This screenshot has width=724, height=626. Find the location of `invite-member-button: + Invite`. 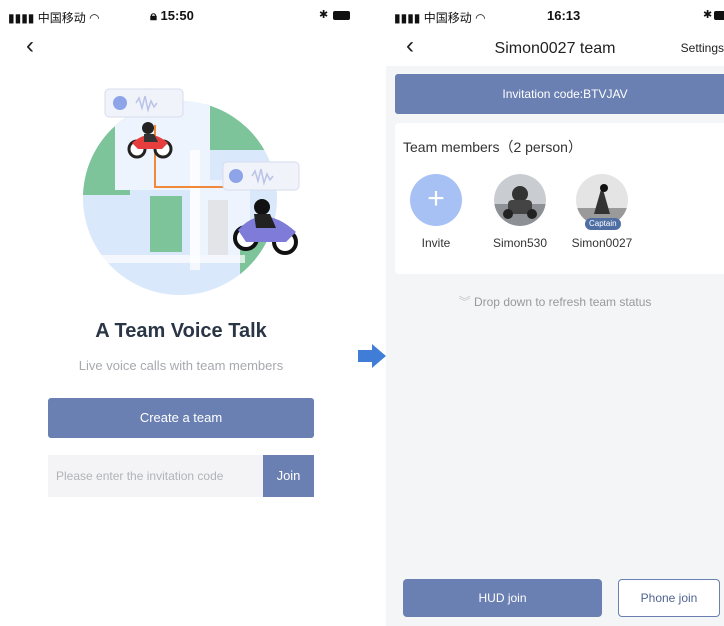

invite-member-button: + Invite is located at coordinates (436, 212).